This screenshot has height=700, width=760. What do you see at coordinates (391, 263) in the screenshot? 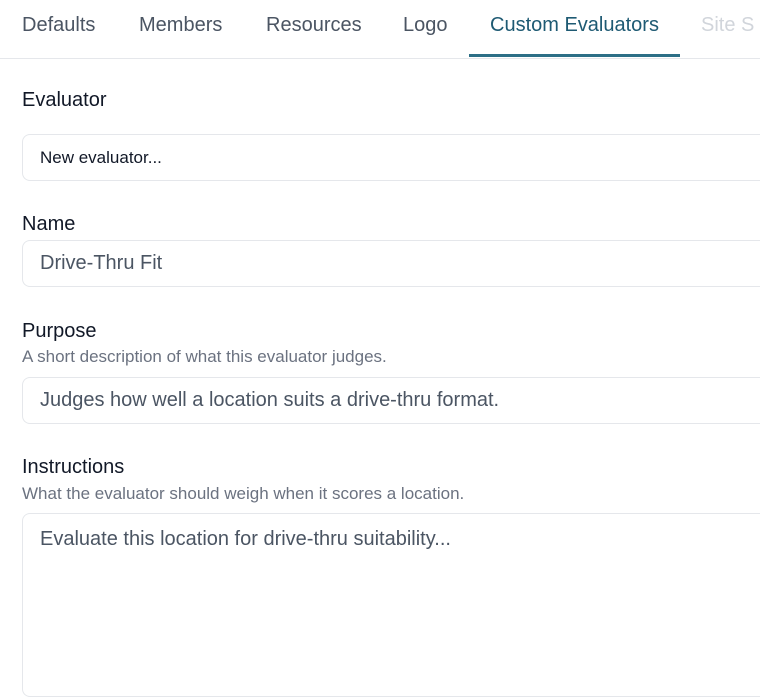
I see `name-input: Drive-Thru Fit` at bounding box center [391, 263].